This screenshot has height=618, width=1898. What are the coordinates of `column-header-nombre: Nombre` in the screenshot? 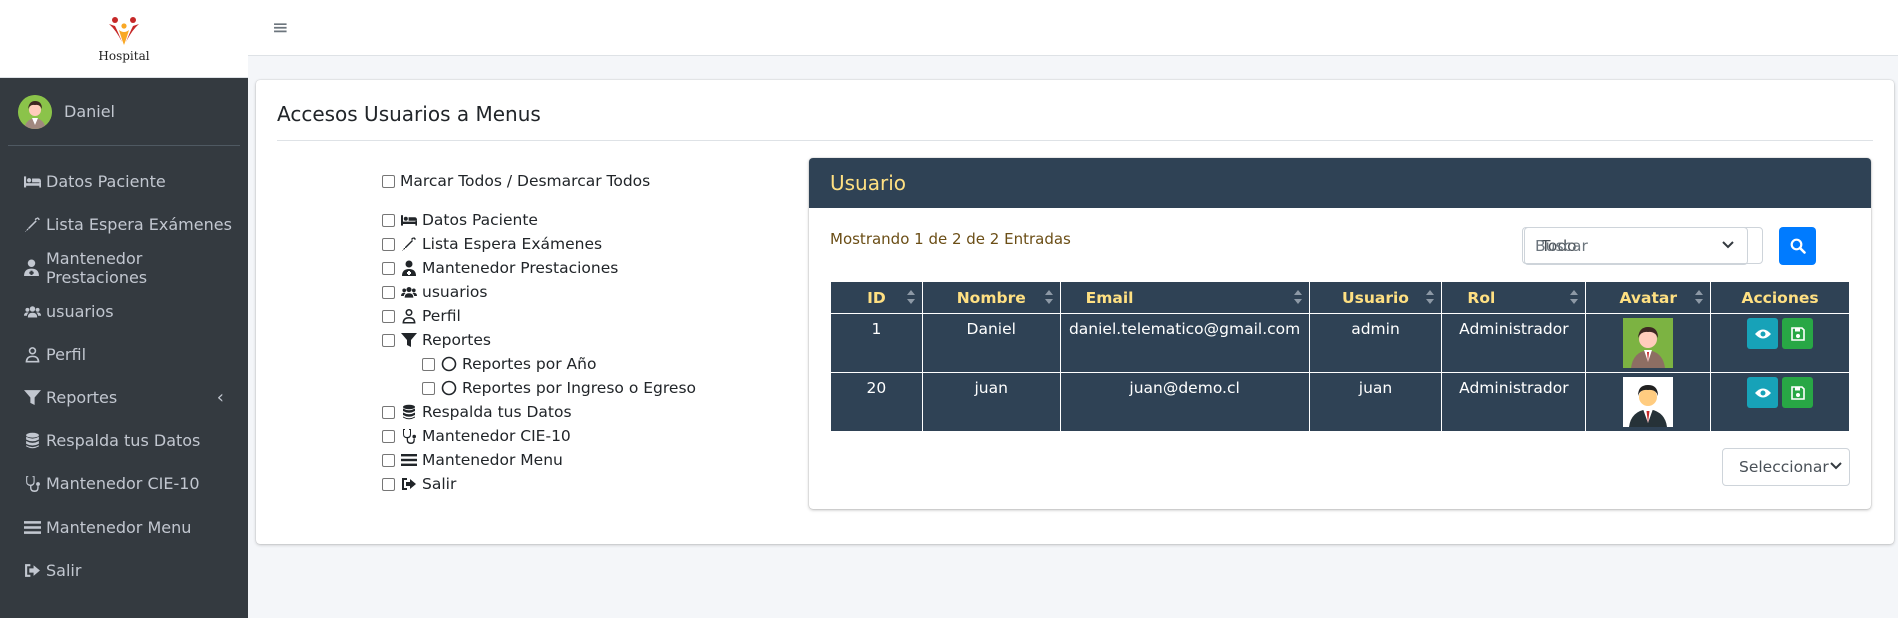 It's located at (991, 297).